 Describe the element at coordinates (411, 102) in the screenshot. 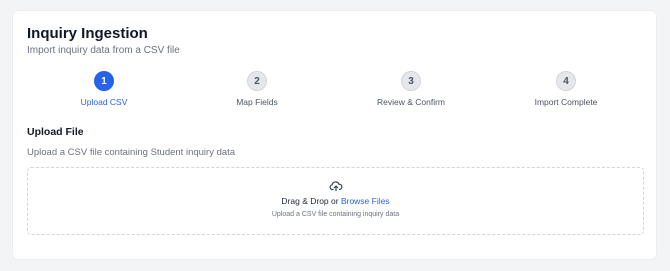

I see `step-label: Review & Confirm` at that location.